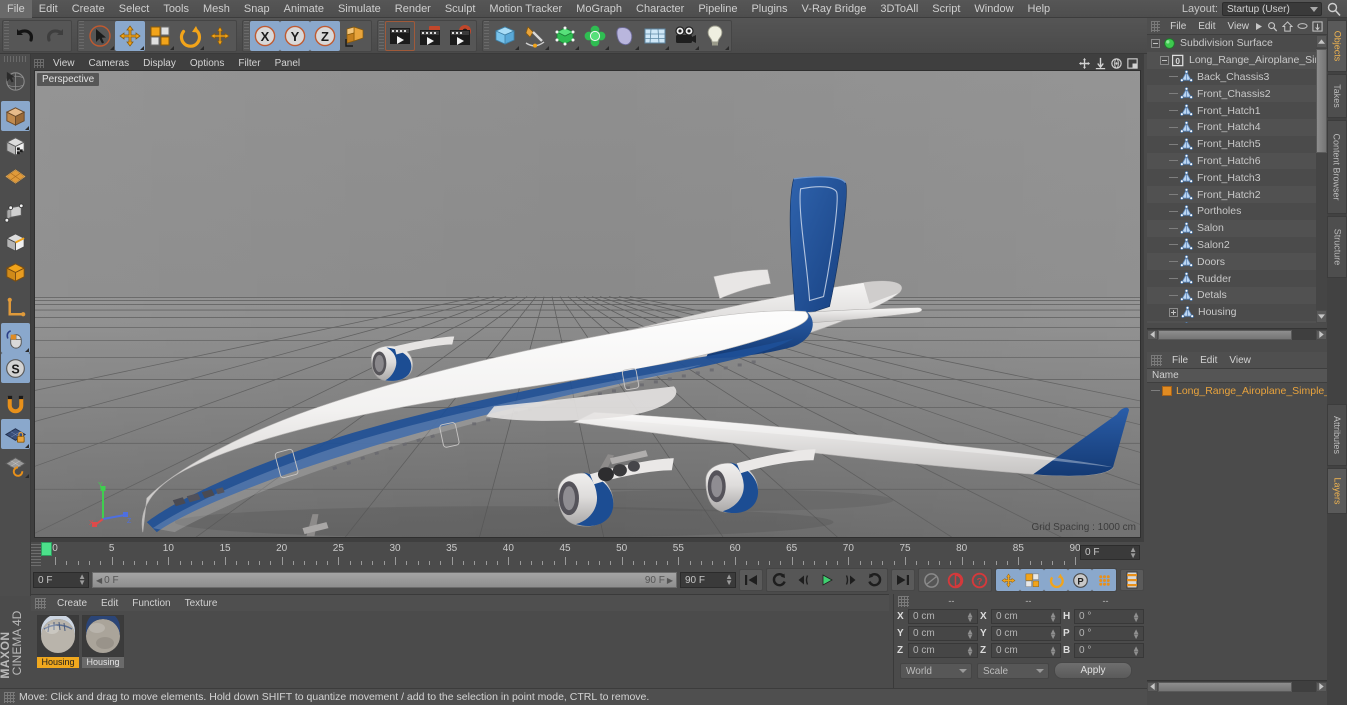 The image size is (1347, 705). What do you see at coordinates (15, 272) in the screenshot?
I see `polygon-mode-button` at bounding box center [15, 272].